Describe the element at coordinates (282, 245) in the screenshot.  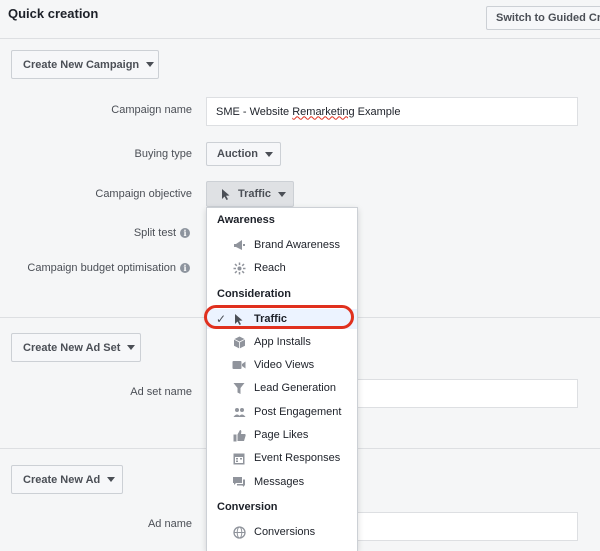
I see `menu-item-brand-awareness: Brand Awareness` at that location.